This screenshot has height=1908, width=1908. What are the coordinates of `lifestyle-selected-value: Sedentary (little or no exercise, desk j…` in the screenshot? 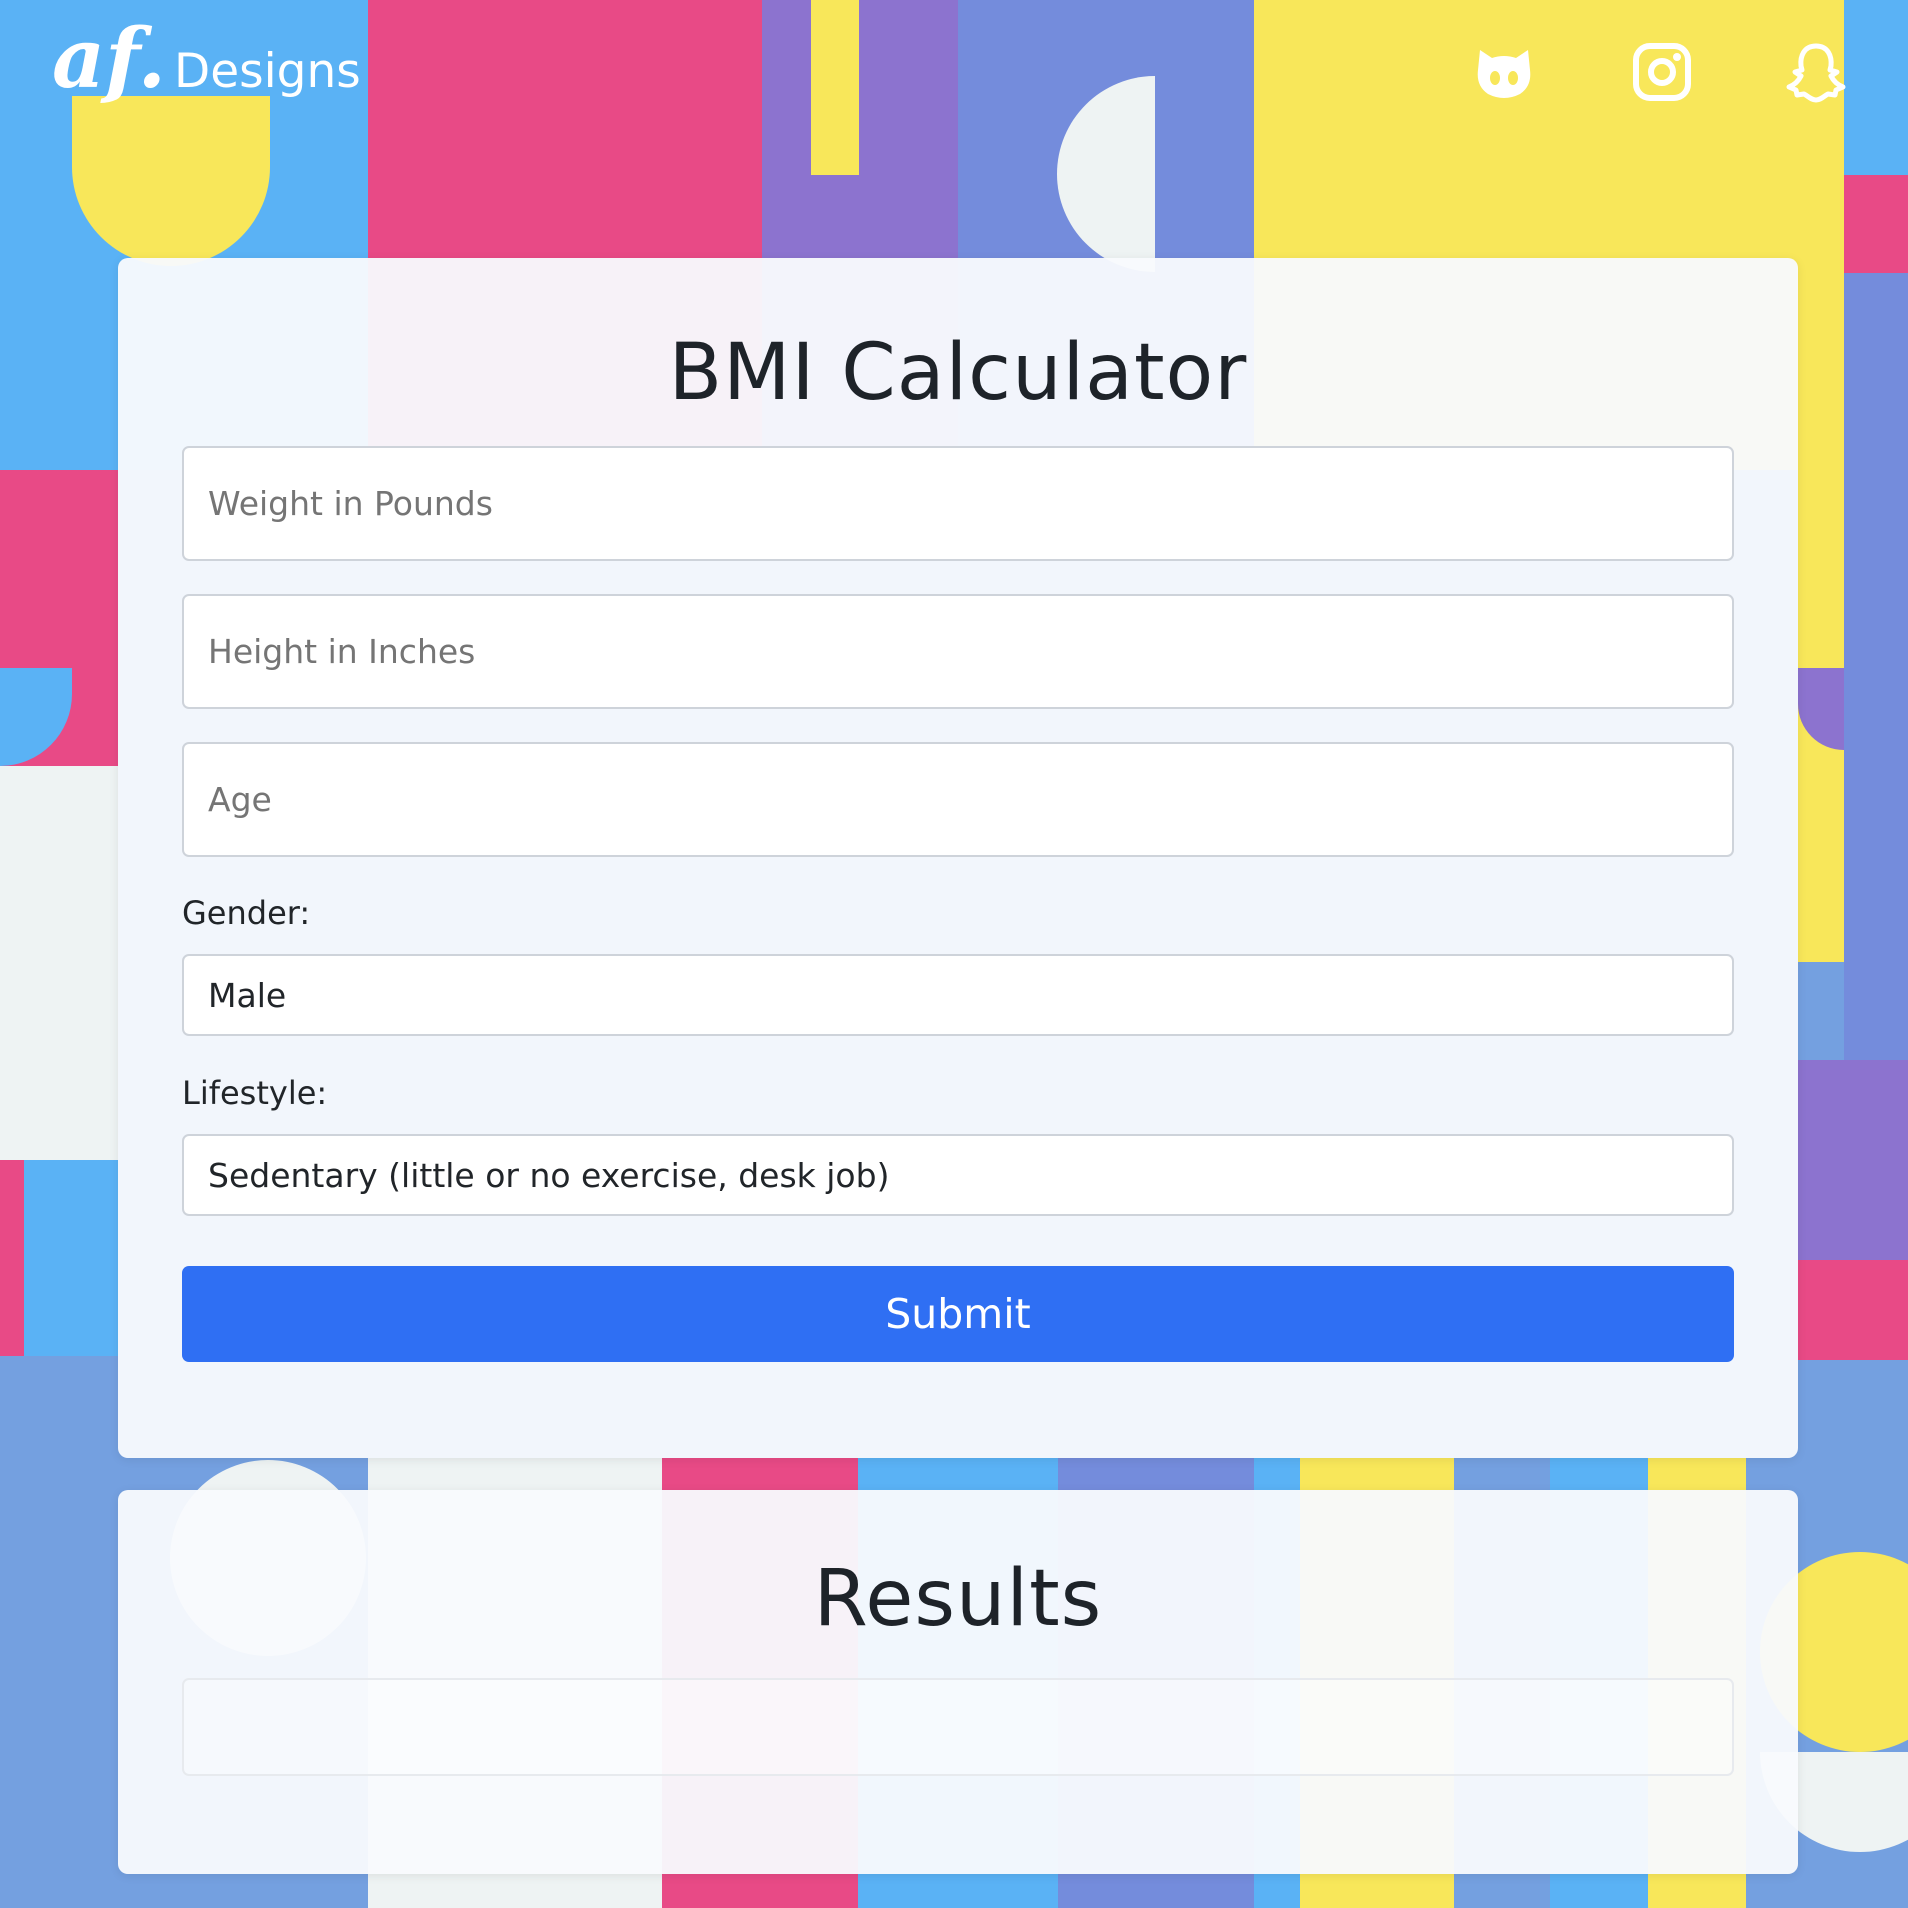 It's located at (549, 1175).